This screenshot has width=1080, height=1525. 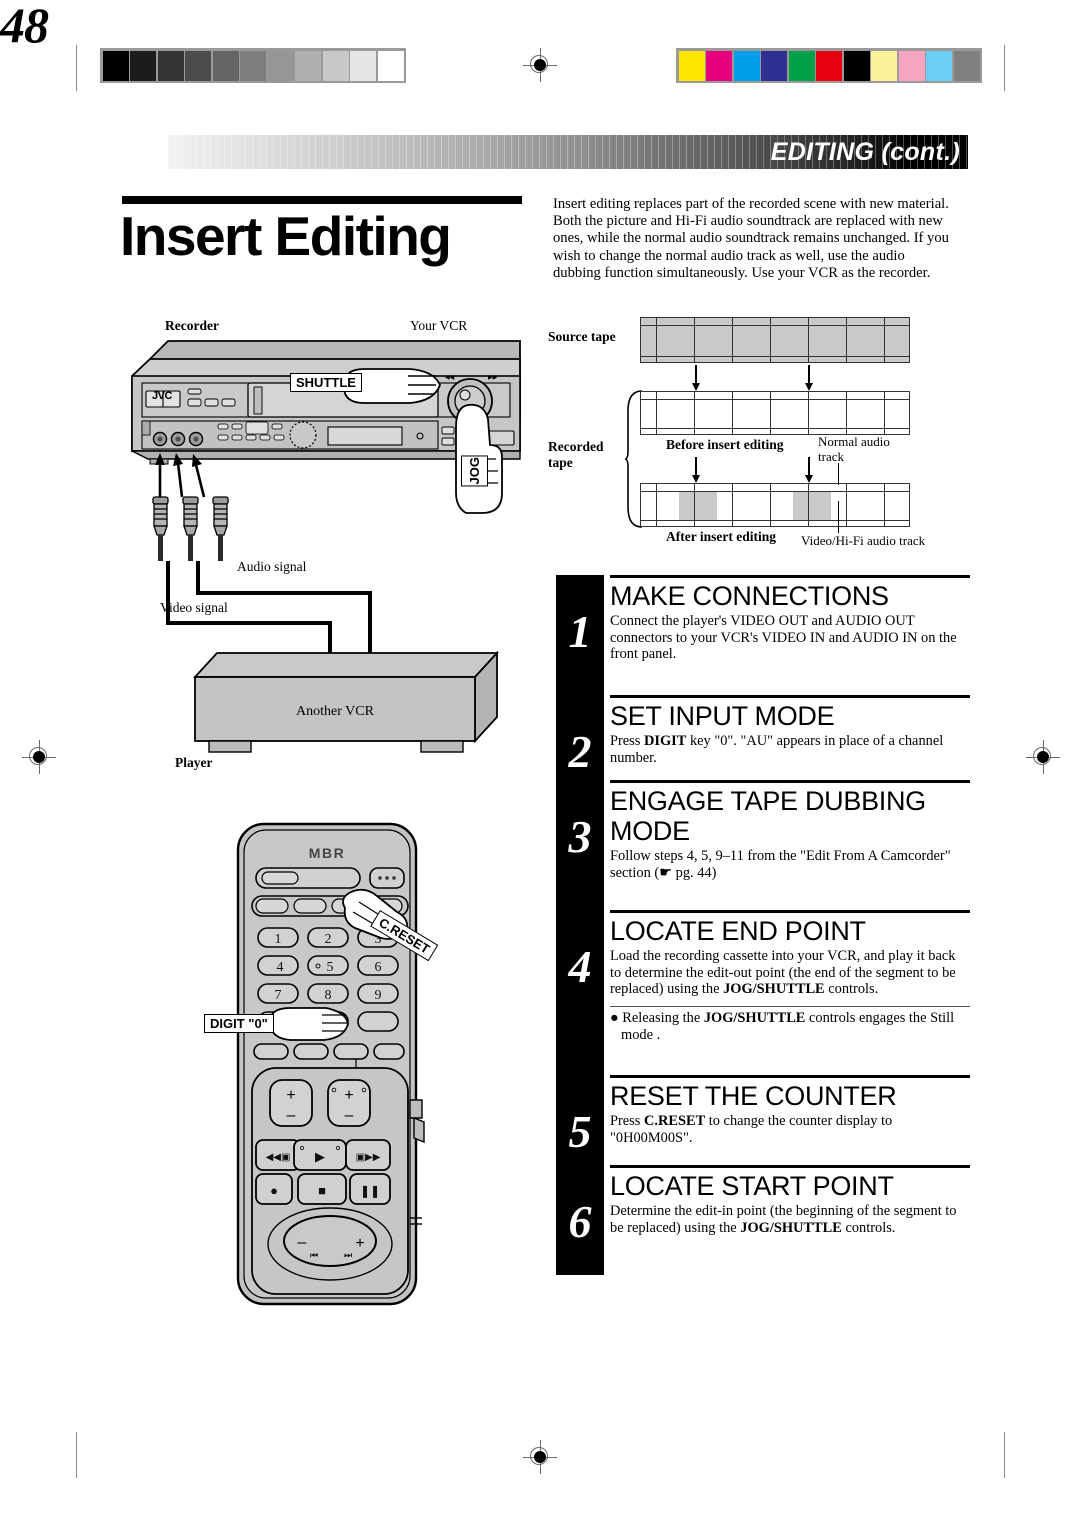 I want to click on before-insert-strip, so click(x=775, y=413).